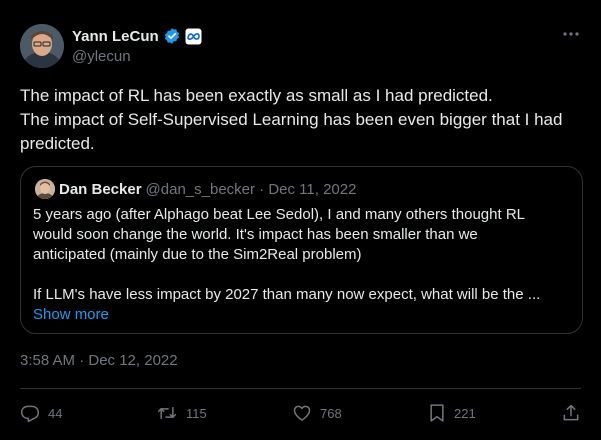  Describe the element at coordinates (45, 189) in the screenshot. I see `quoted-author-avatar` at that location.